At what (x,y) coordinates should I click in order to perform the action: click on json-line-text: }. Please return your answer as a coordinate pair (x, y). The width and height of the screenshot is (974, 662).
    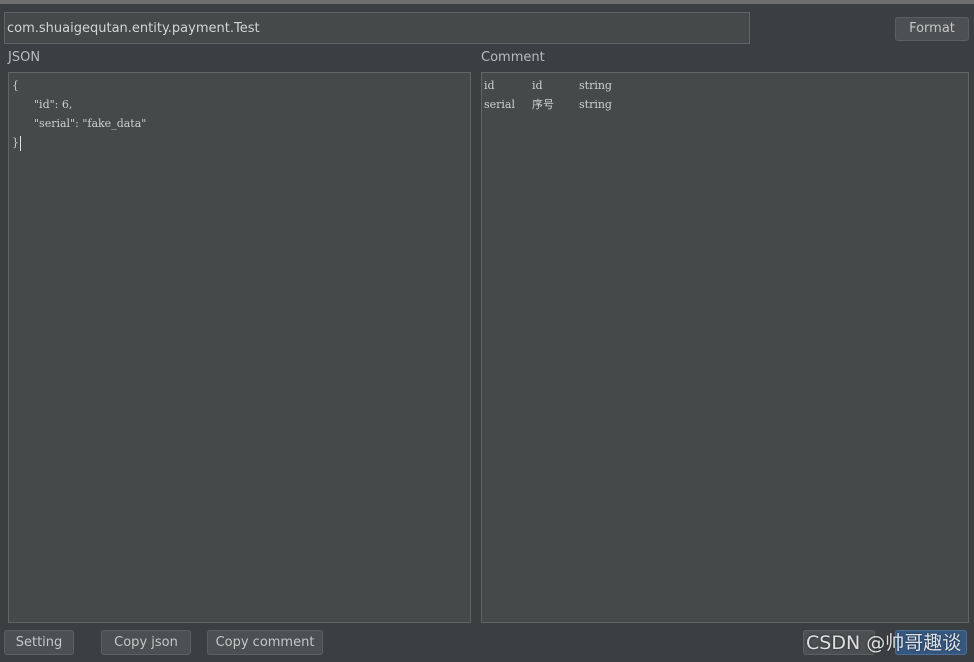
    Looking at the image, I should click on (15, 142).